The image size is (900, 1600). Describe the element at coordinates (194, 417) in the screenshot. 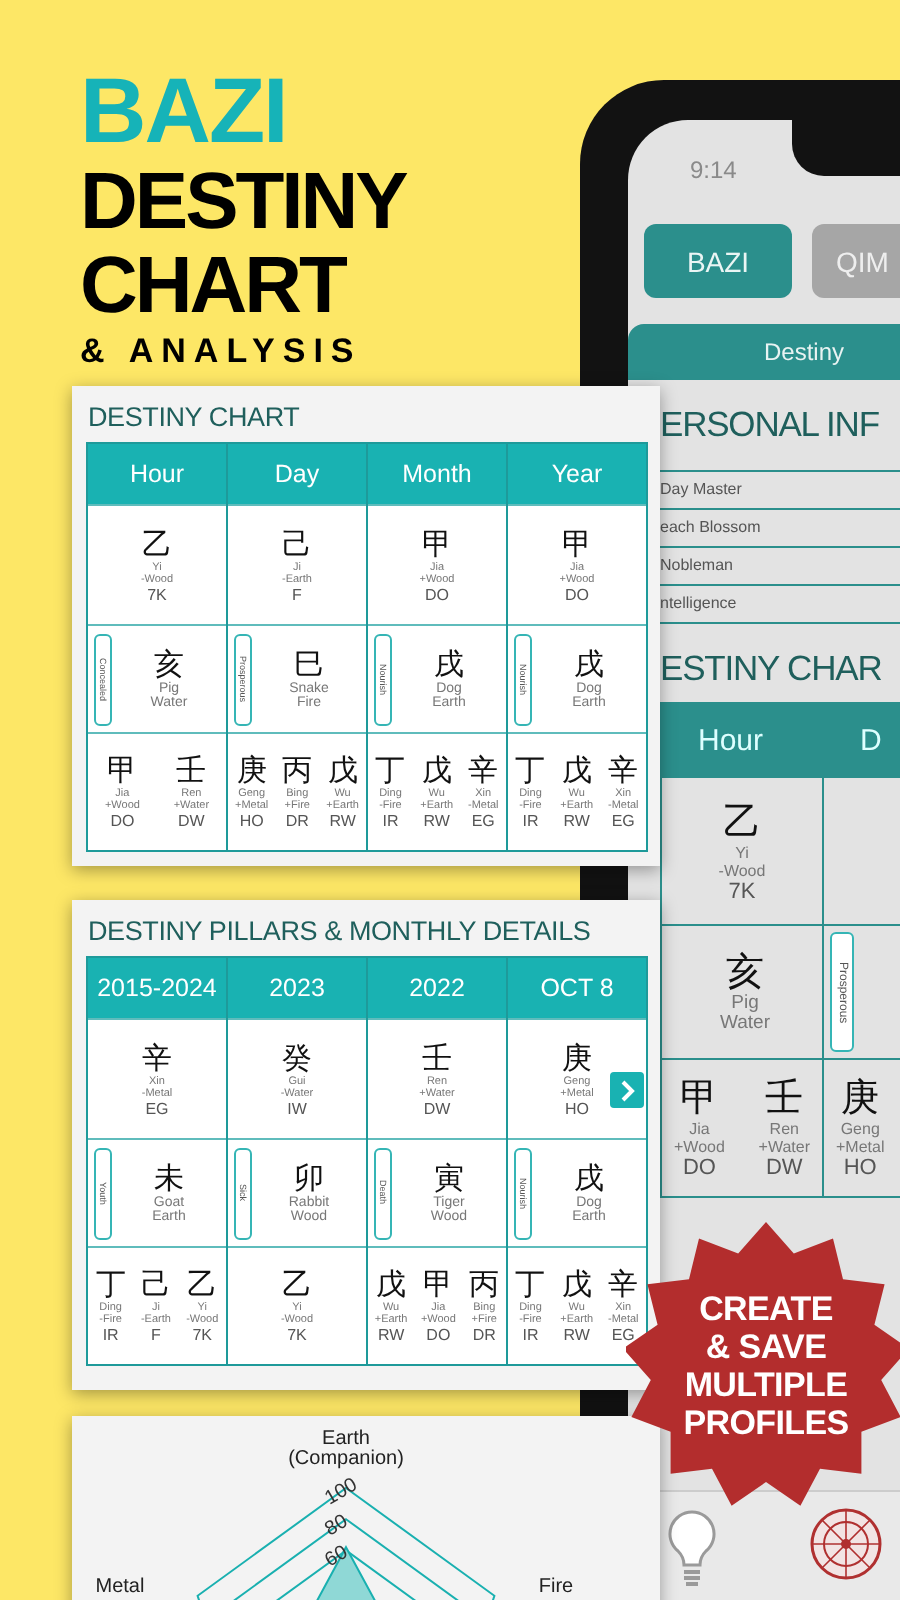

I see `card-title: DESTINY CHART` at that location.